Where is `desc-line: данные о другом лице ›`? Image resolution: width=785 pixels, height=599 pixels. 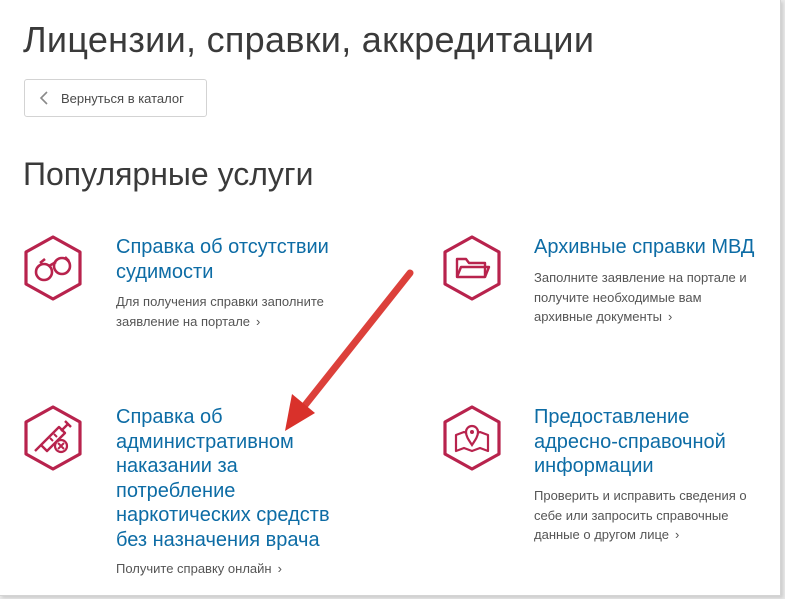 desc-line: данные о другом лице › is located at coordinates (607, 534).